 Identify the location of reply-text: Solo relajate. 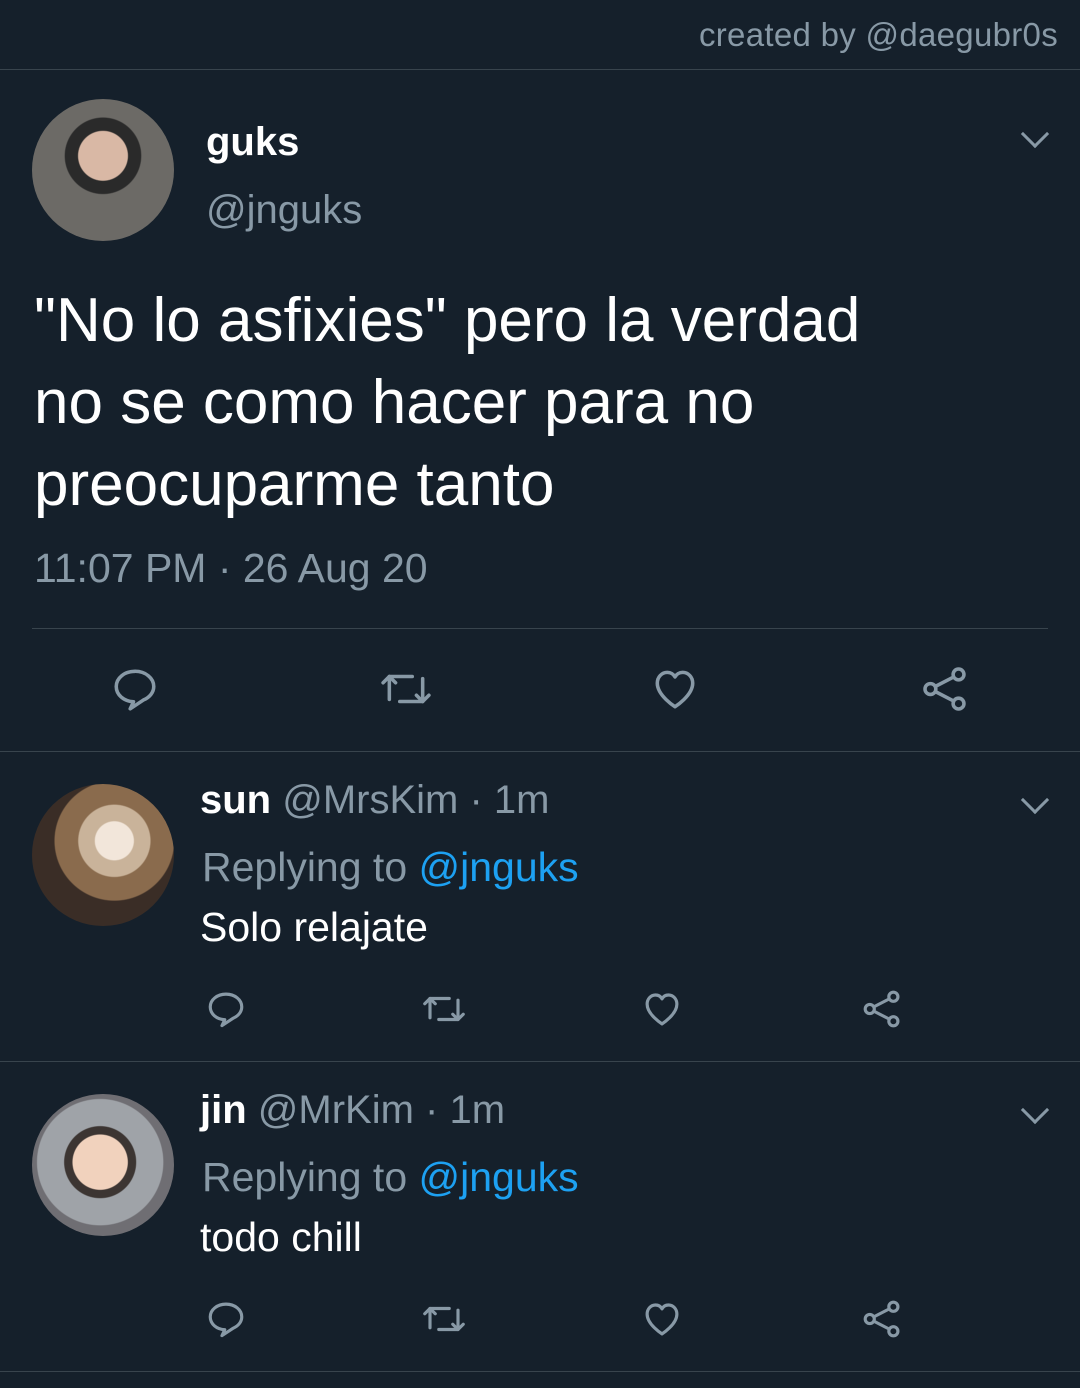
(314, 927).